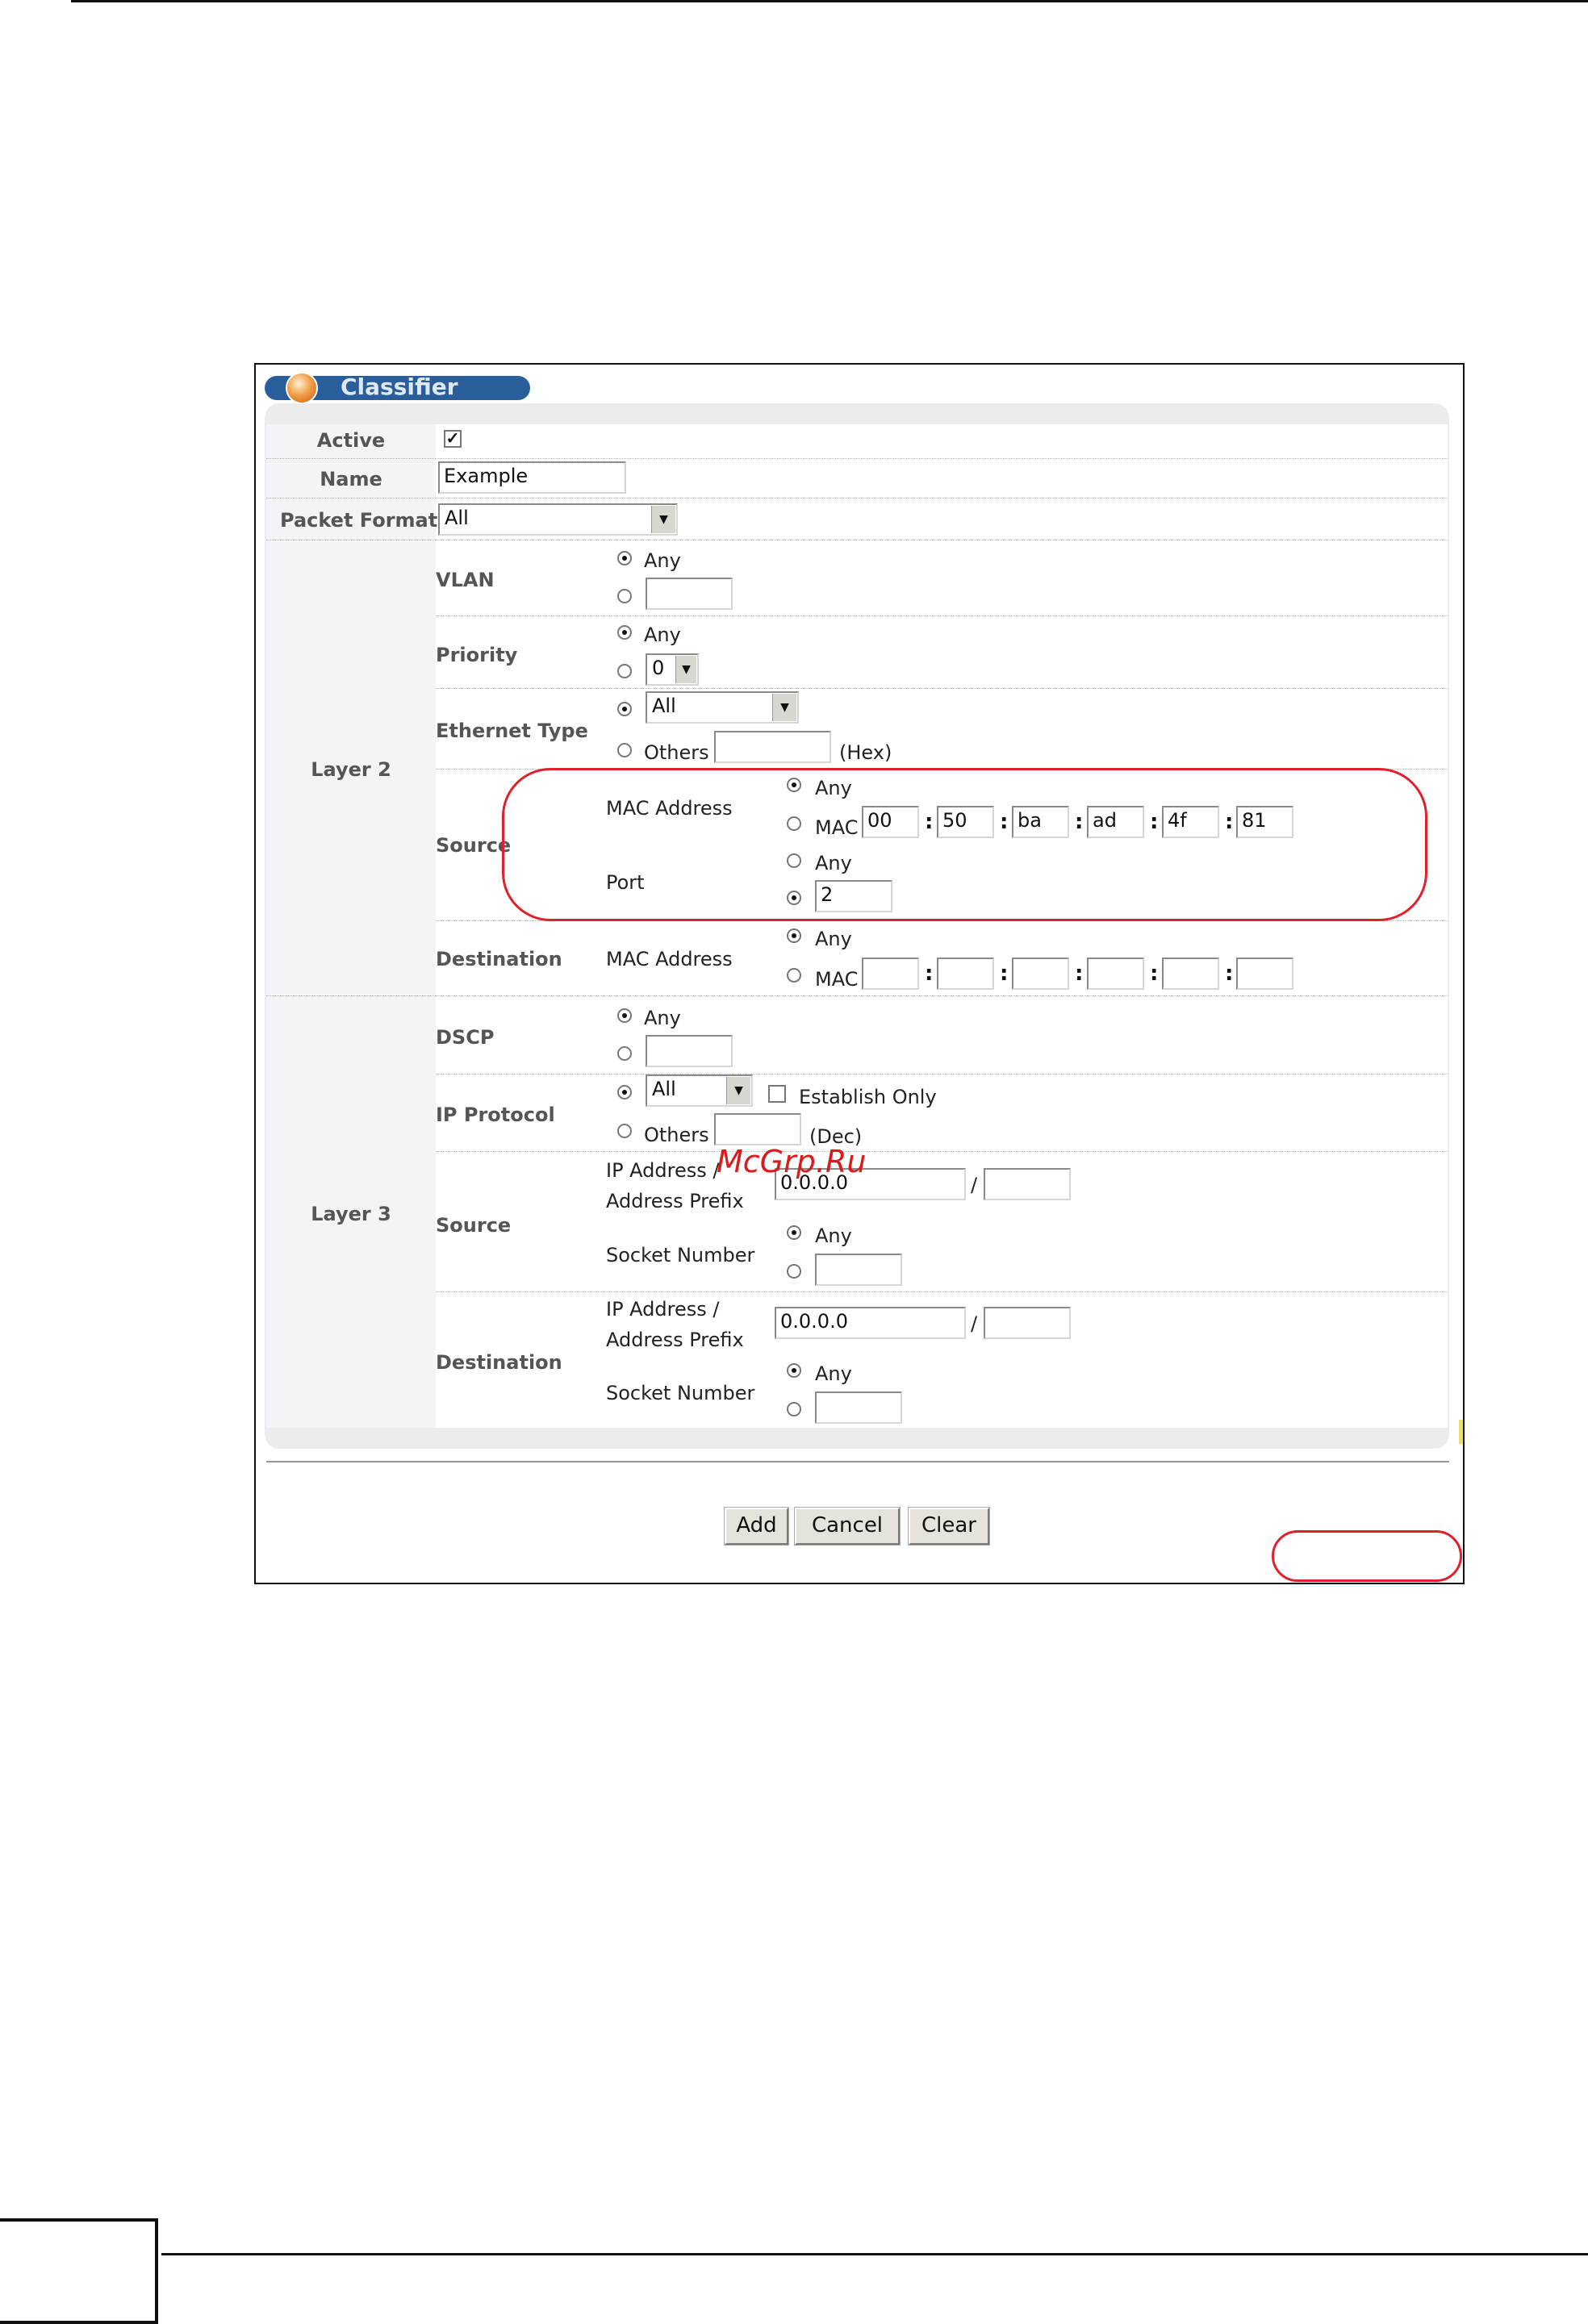 This screenshot has height=2324, width=1588. I want to click on l3-source-socket-any-radio, so click(794, 1232).